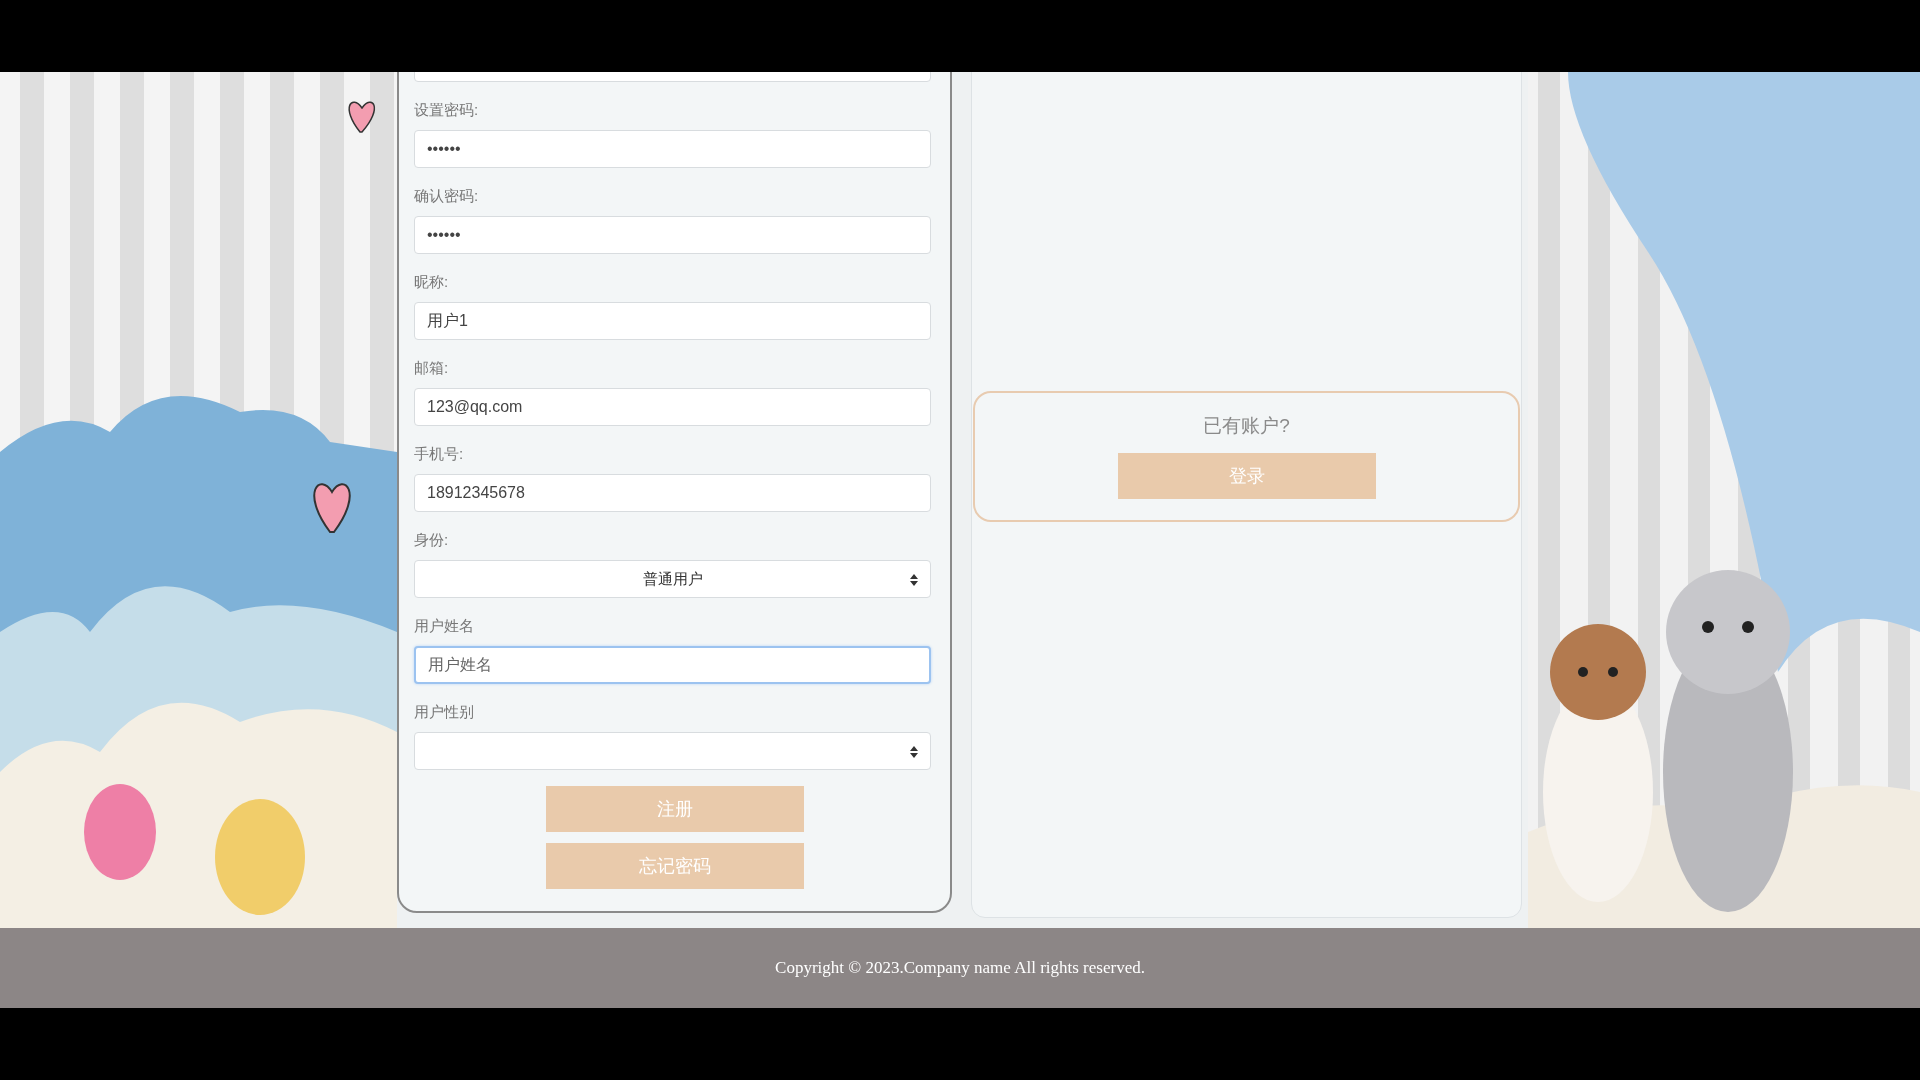  What do you see at coordinates (432, 368) in the screenshot?
I see `field-label: 邮箱:` at bounding box center [432, 368].